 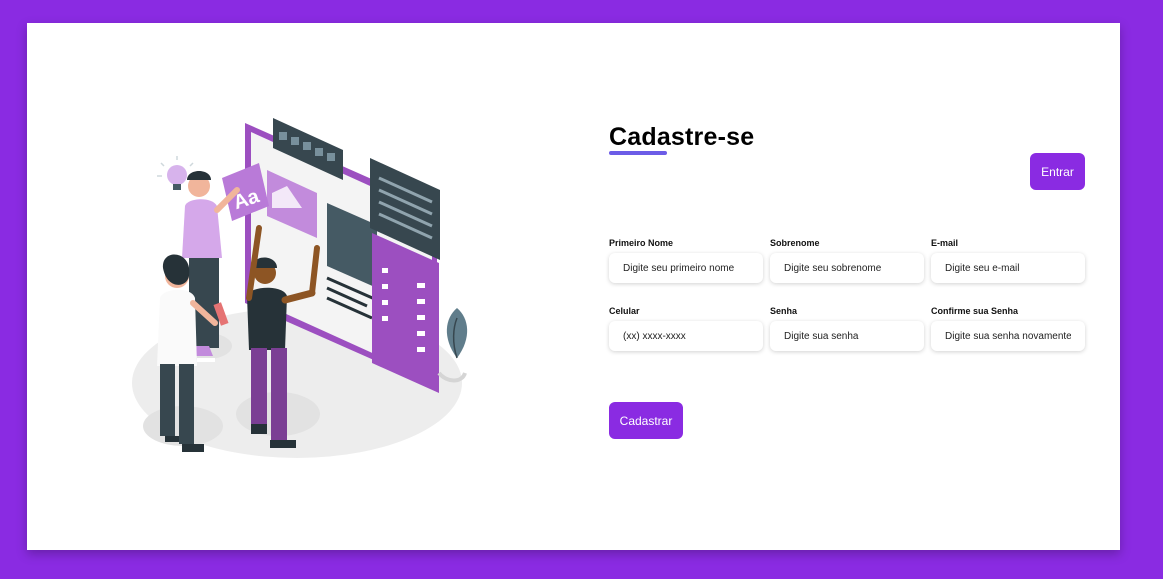 I want to click on title-underline, so click(x=638, y=153).